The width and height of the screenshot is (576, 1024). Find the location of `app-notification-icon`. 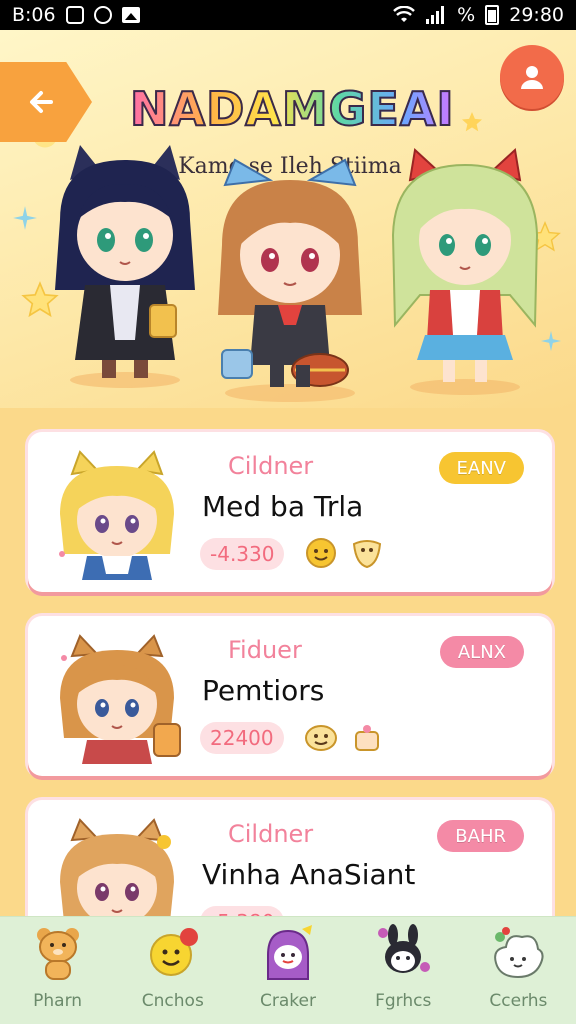

app-notification-icon is located at coordinates (74, 15).